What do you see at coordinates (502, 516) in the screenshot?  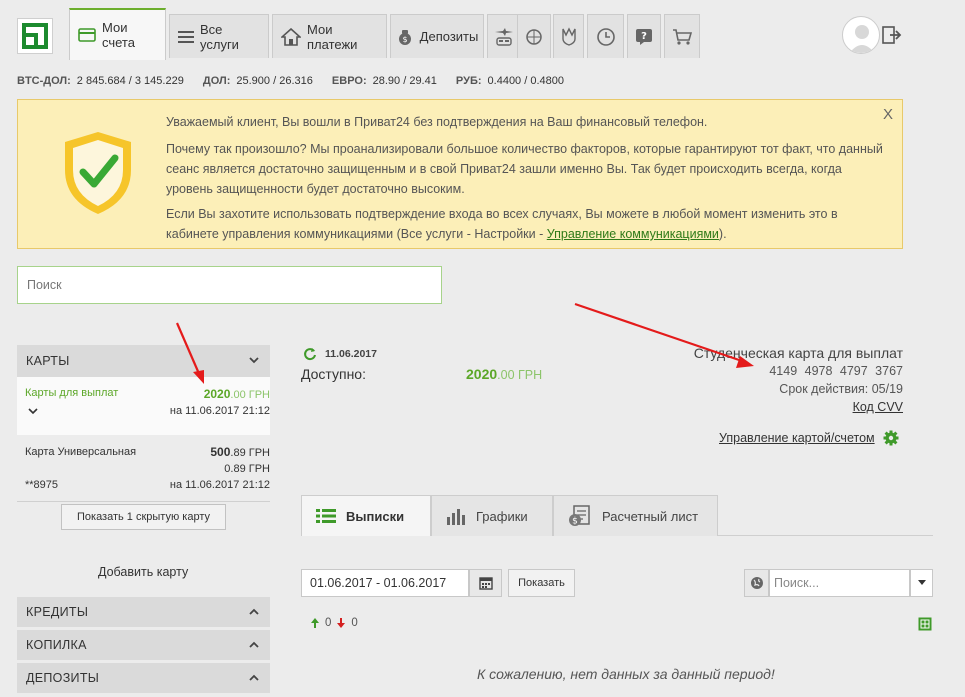 I see `tab-label: Графики` at bounding box center [502, 516].